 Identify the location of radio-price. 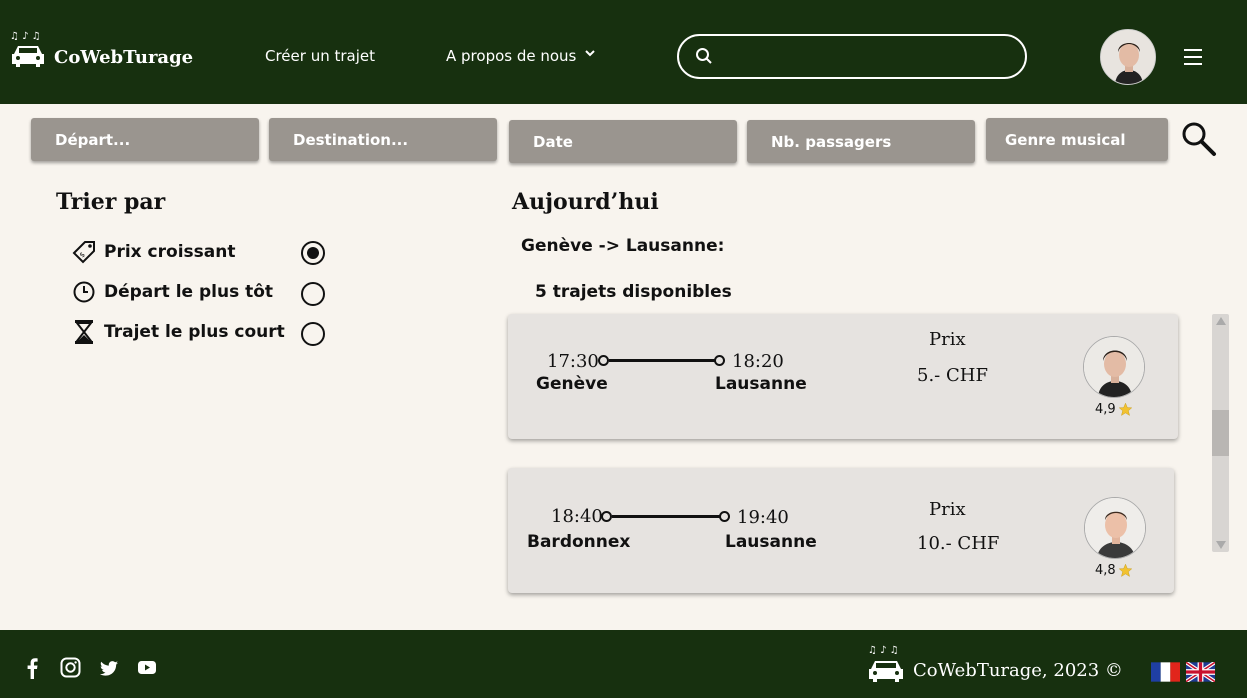
(313, 253).